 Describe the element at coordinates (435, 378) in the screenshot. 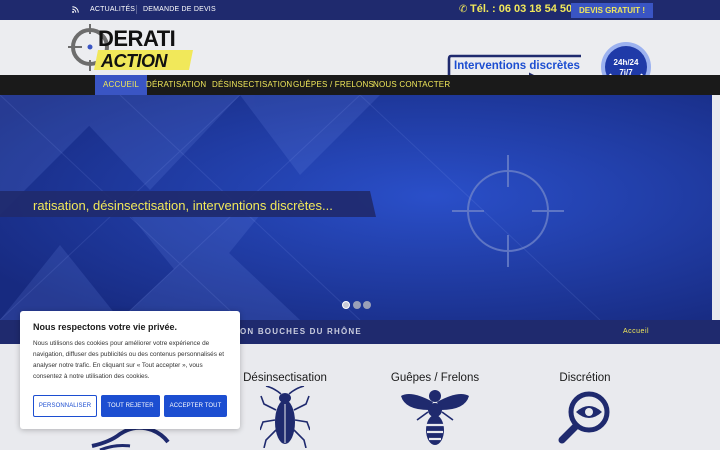

I see `service-title-guepes-frelons: Guêpes / Frelons` at that location.